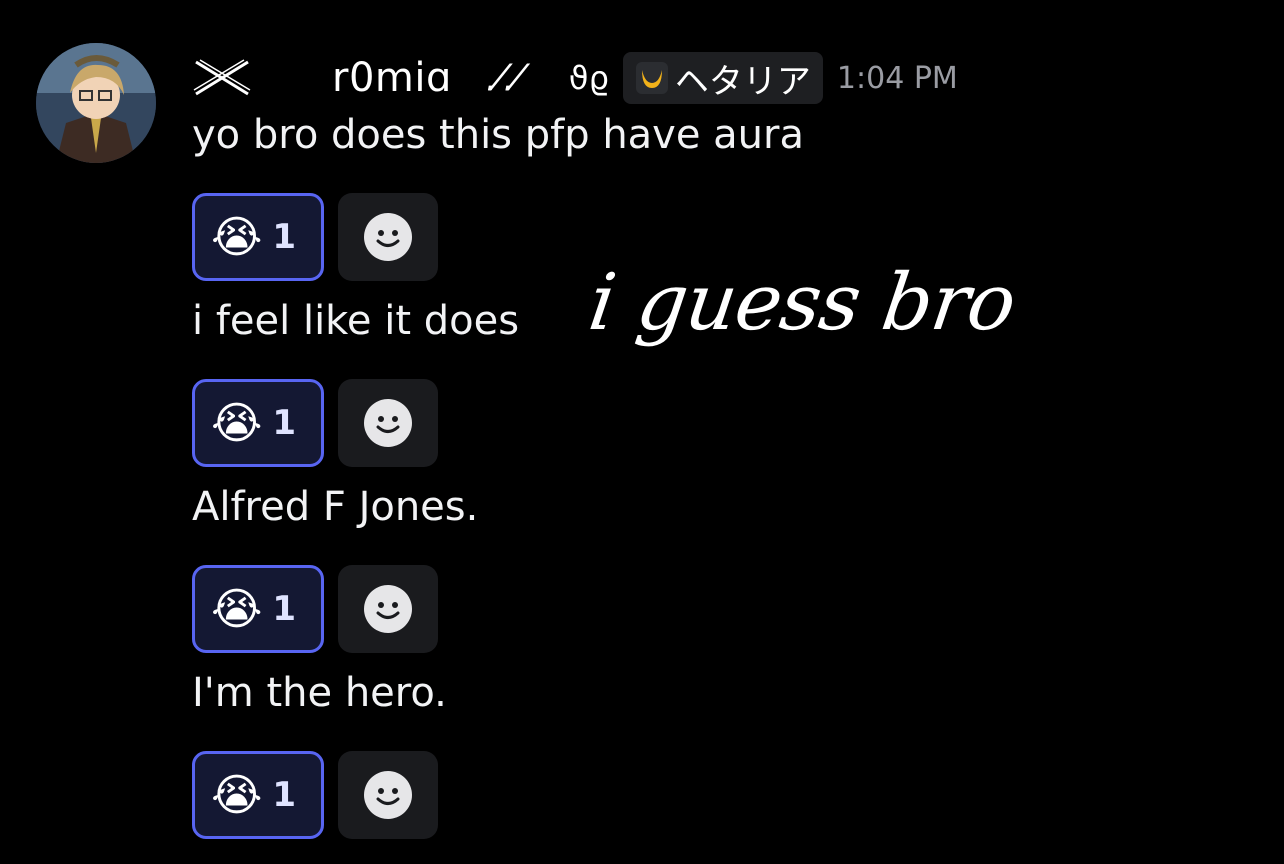 The width and height of the screenshot is (1284, 864). I want to click on avatar, so click(96, 103).